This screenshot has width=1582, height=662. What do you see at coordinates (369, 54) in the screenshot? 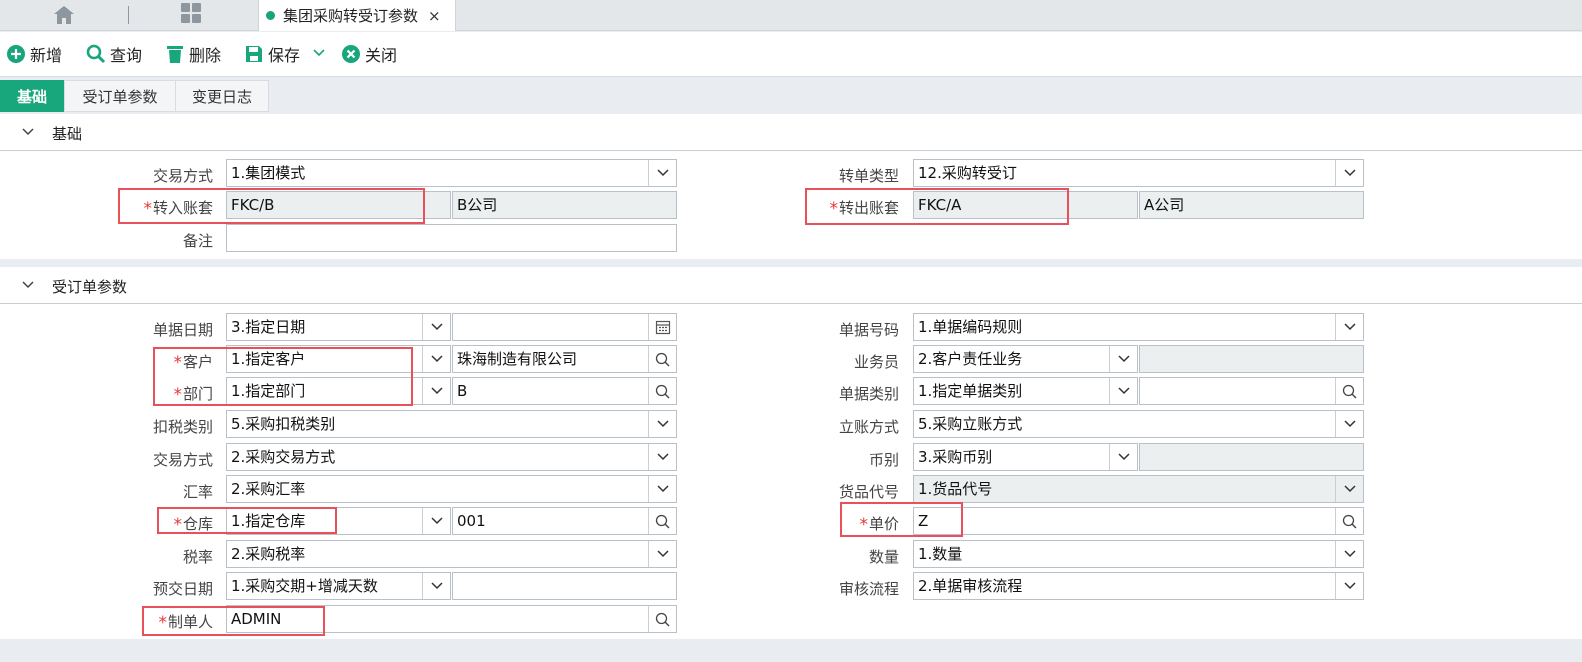
I see `close-button: 关闭` at bounding box center [369, 54].